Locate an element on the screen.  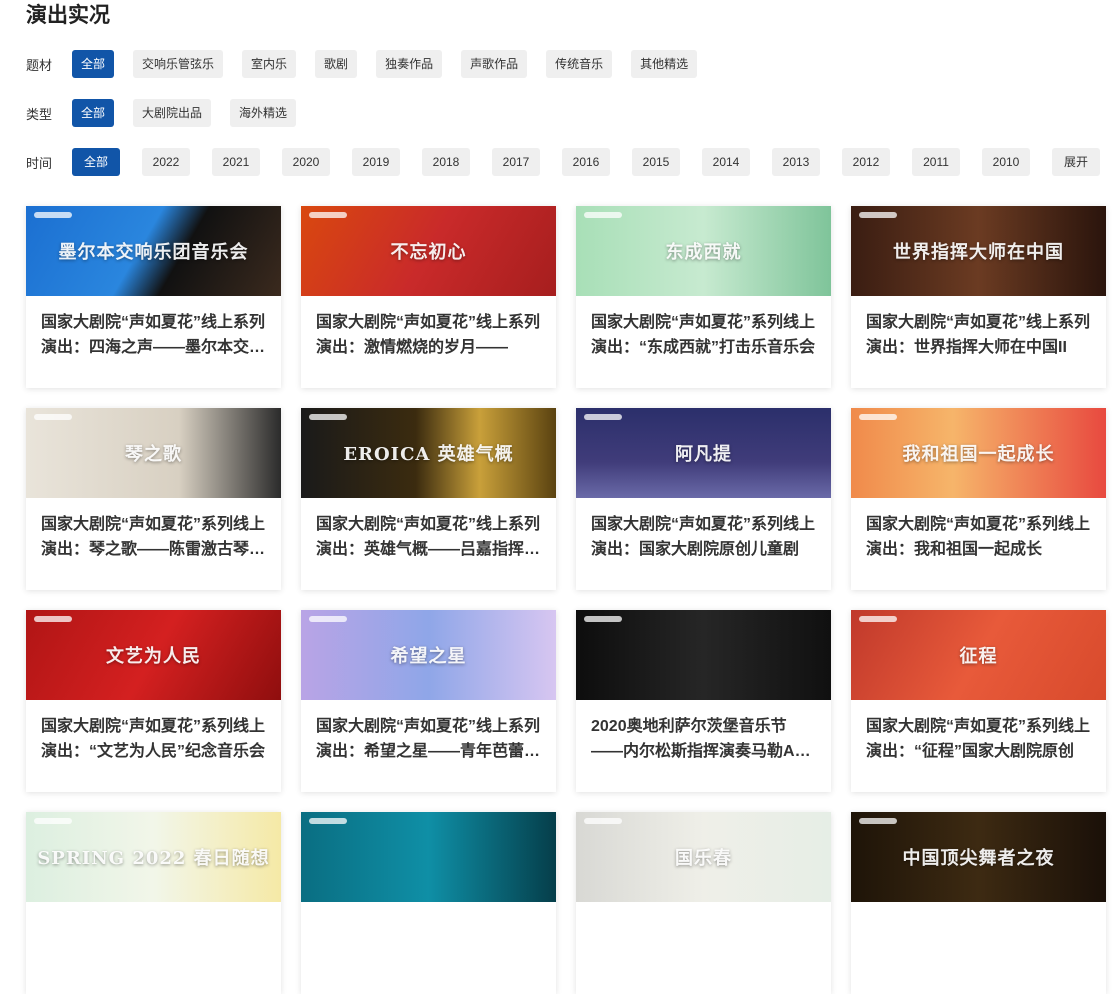
poster-title: 世界指挥大师在中国 is located at coordinates (978, 252).